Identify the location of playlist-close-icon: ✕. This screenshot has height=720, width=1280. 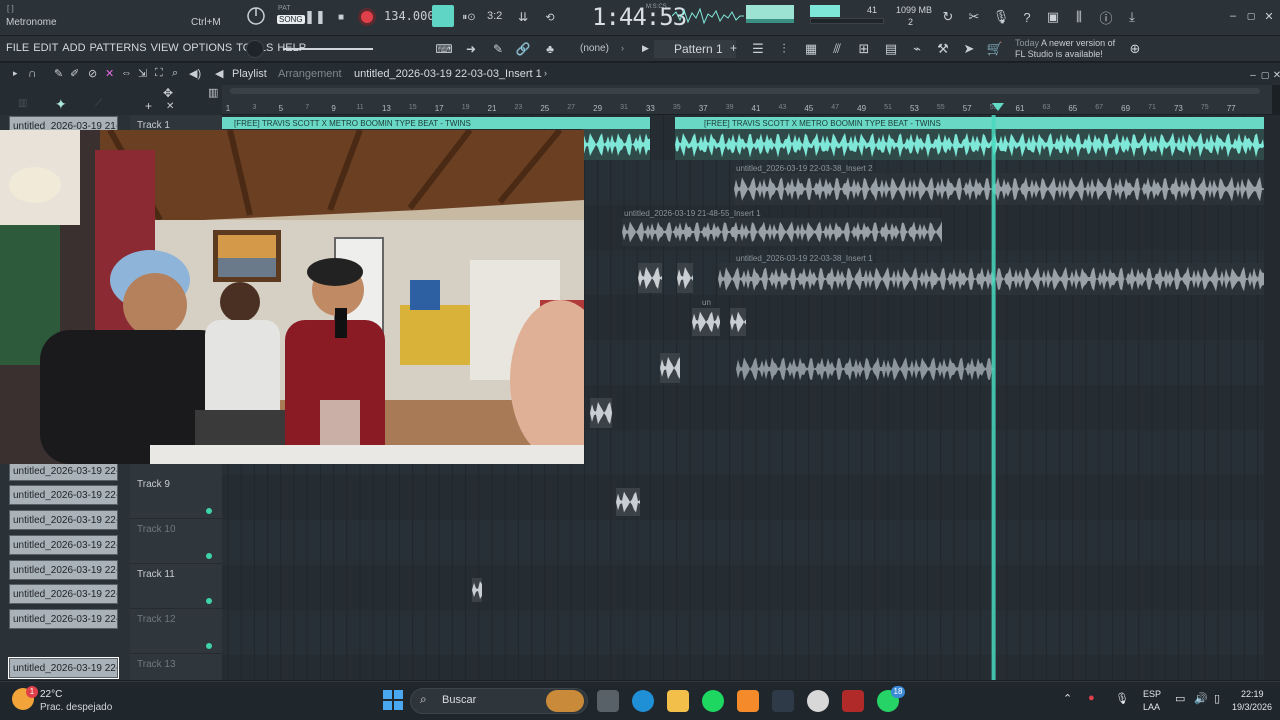
(1273, 75).